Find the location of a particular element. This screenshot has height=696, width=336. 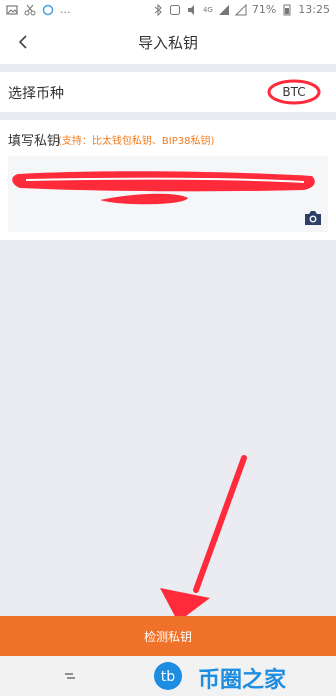

scissors-icon is located at coordinates (30, 9).